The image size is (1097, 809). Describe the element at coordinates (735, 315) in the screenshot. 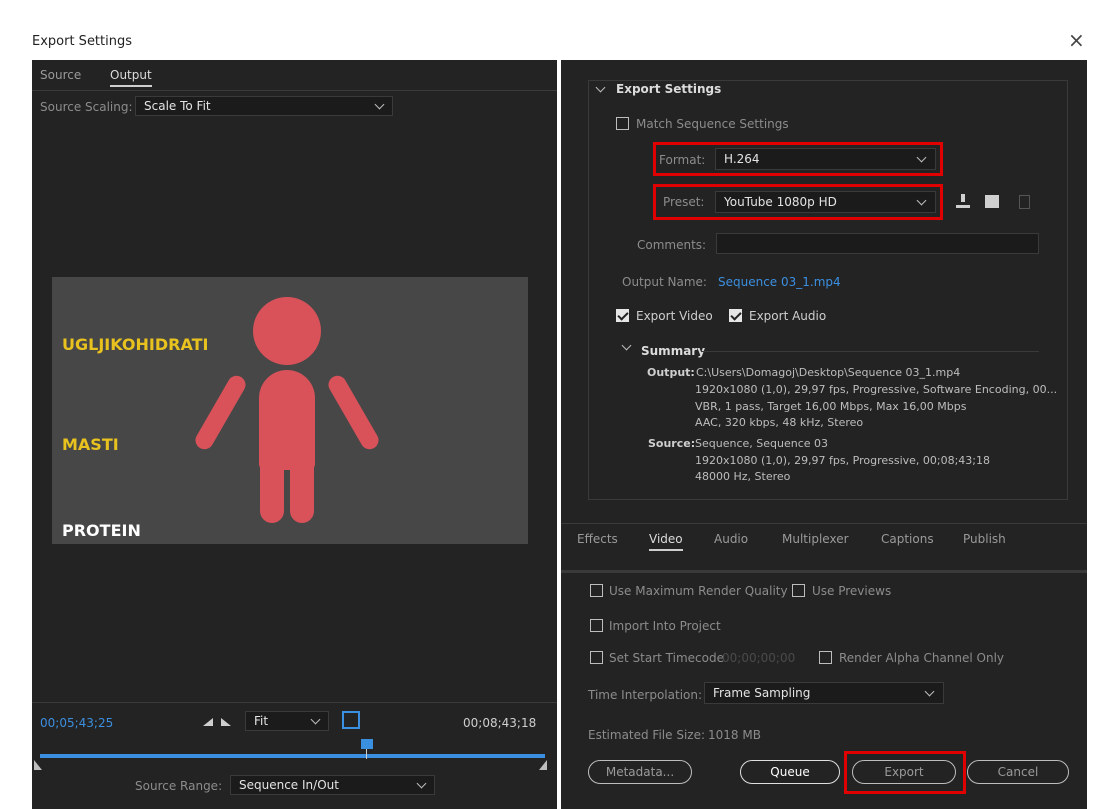

I see `export-audio-checkbox` at that location.